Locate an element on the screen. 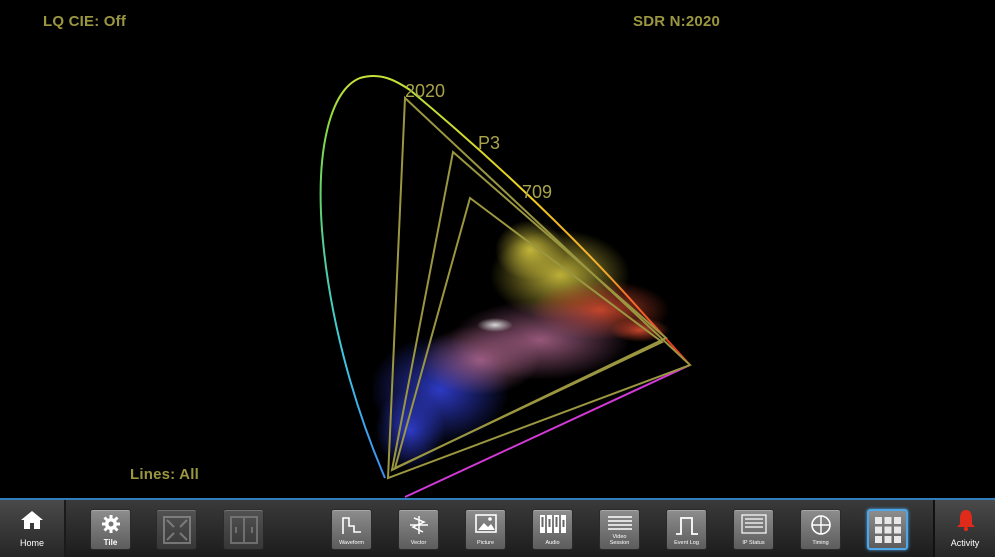  expand-icon is located at coordinates (176, 530).